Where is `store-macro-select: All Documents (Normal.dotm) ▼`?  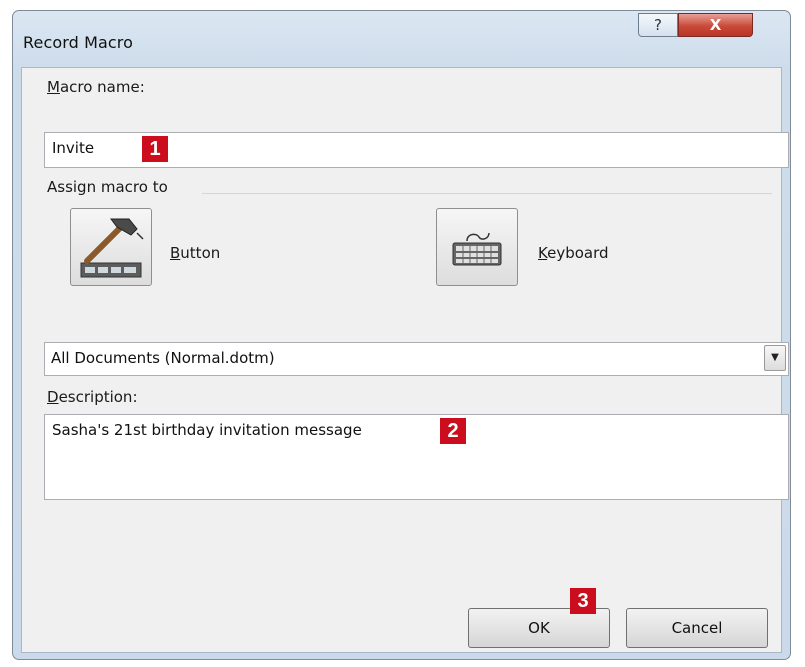 store-macro-select: All Documents (Normal.dotm) ▼ is located at coordinates (416, 359).